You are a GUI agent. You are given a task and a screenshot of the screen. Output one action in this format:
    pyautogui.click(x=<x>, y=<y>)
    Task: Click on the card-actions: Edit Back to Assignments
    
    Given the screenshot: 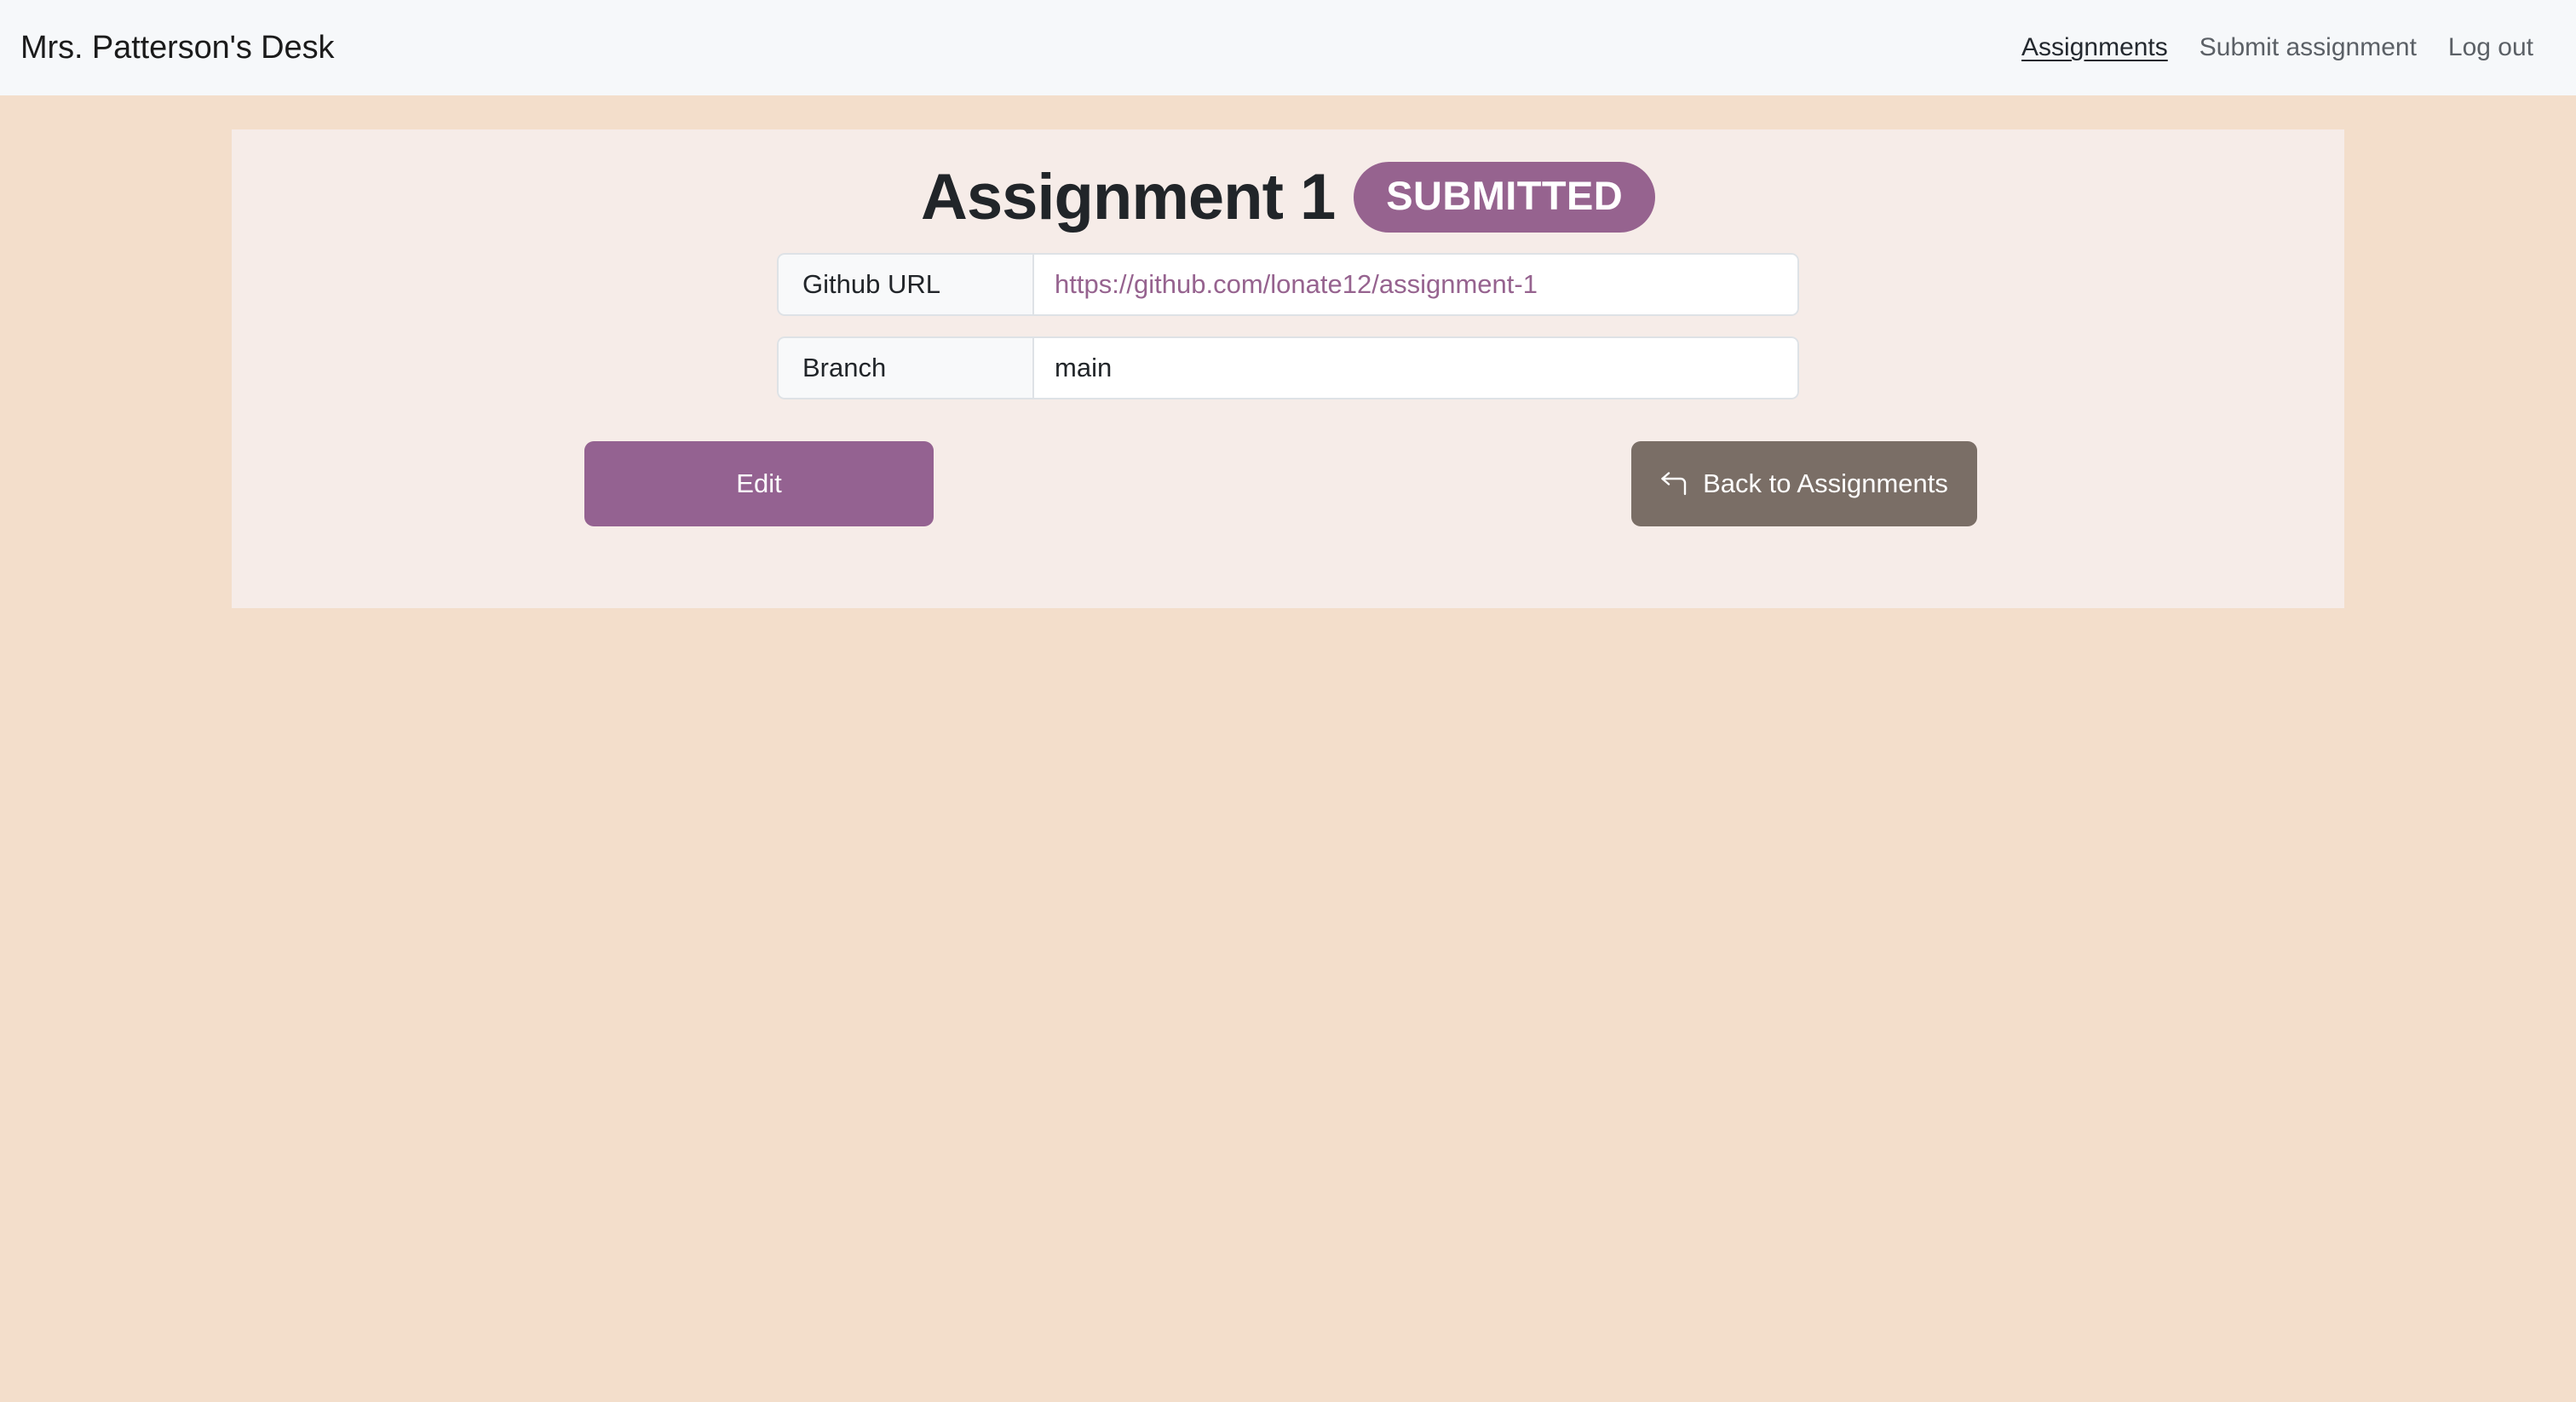 What is the action you would take?
    pyautogui.click(x=1288, y=488)
    